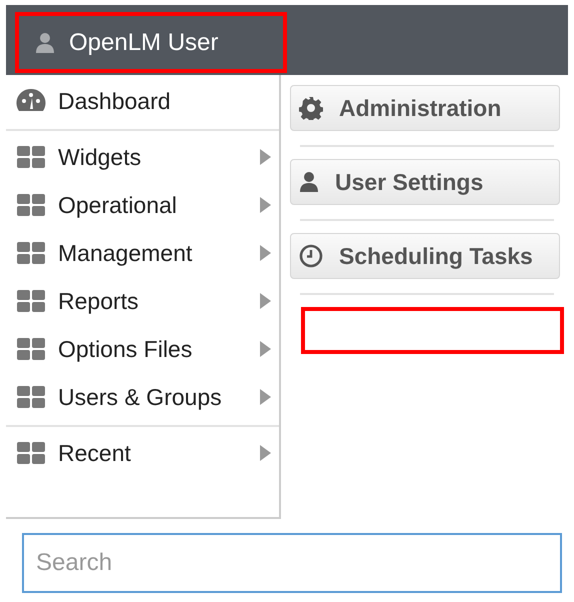 The height and width of the screenshot is (602, 574). Describe the element at coordinates (142, 301) in the screenshot. I see `menu-item: Reports` at that location.